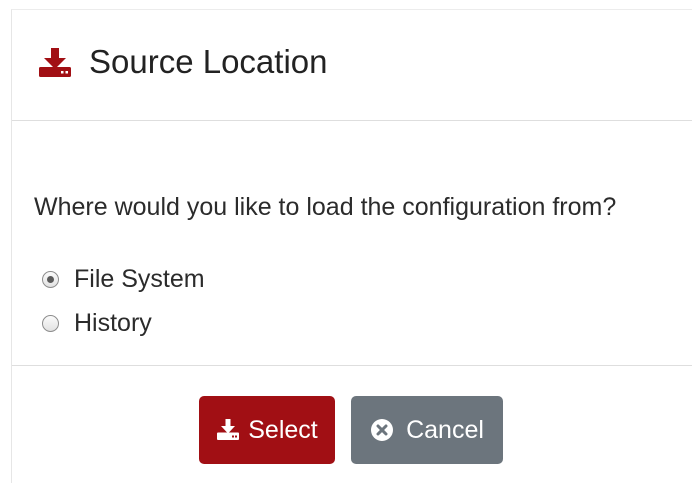 Image resolution: width=692 pixels, height=484 pixels. I want to click on dialog-title: Source Location, so click(208, 61).